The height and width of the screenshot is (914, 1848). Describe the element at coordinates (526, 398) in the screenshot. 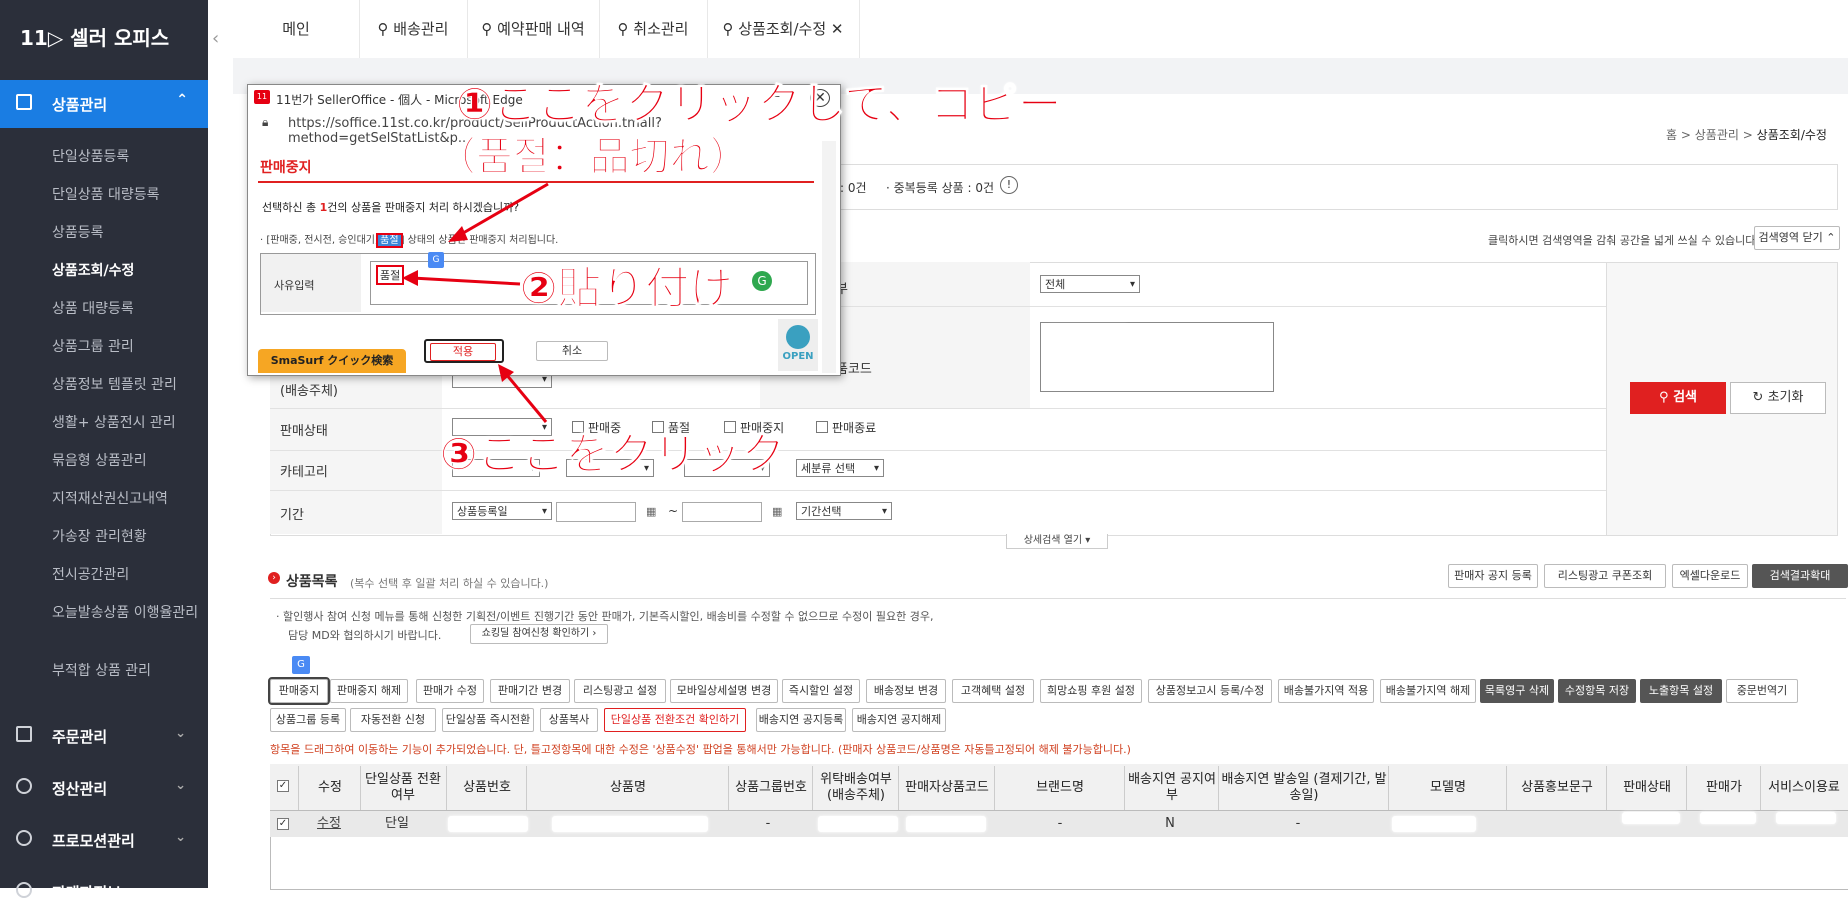

I see `arrow-step3` at that location.